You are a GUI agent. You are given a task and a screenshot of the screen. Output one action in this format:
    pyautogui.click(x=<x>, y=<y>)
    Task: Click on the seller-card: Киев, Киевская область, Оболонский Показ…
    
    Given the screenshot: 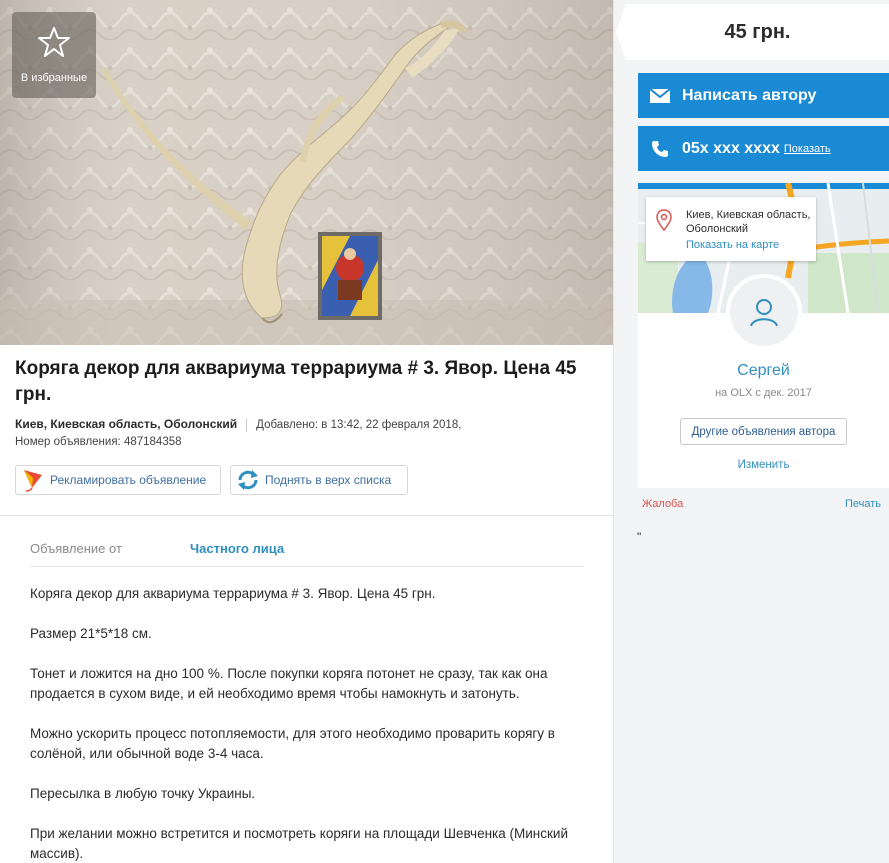 What is the action you would take?
    pyautogui.click(x=763, y=335)
    